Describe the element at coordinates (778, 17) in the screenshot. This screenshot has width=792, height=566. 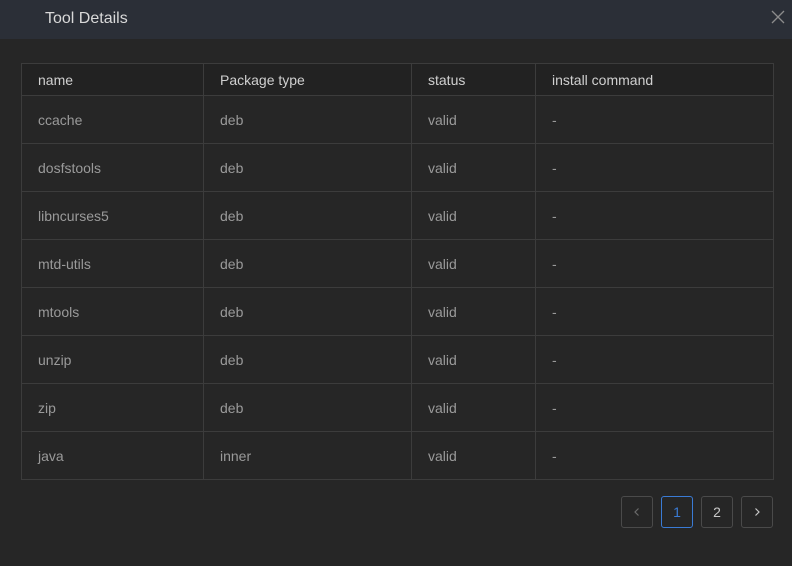
I see `close-icon` at that location.